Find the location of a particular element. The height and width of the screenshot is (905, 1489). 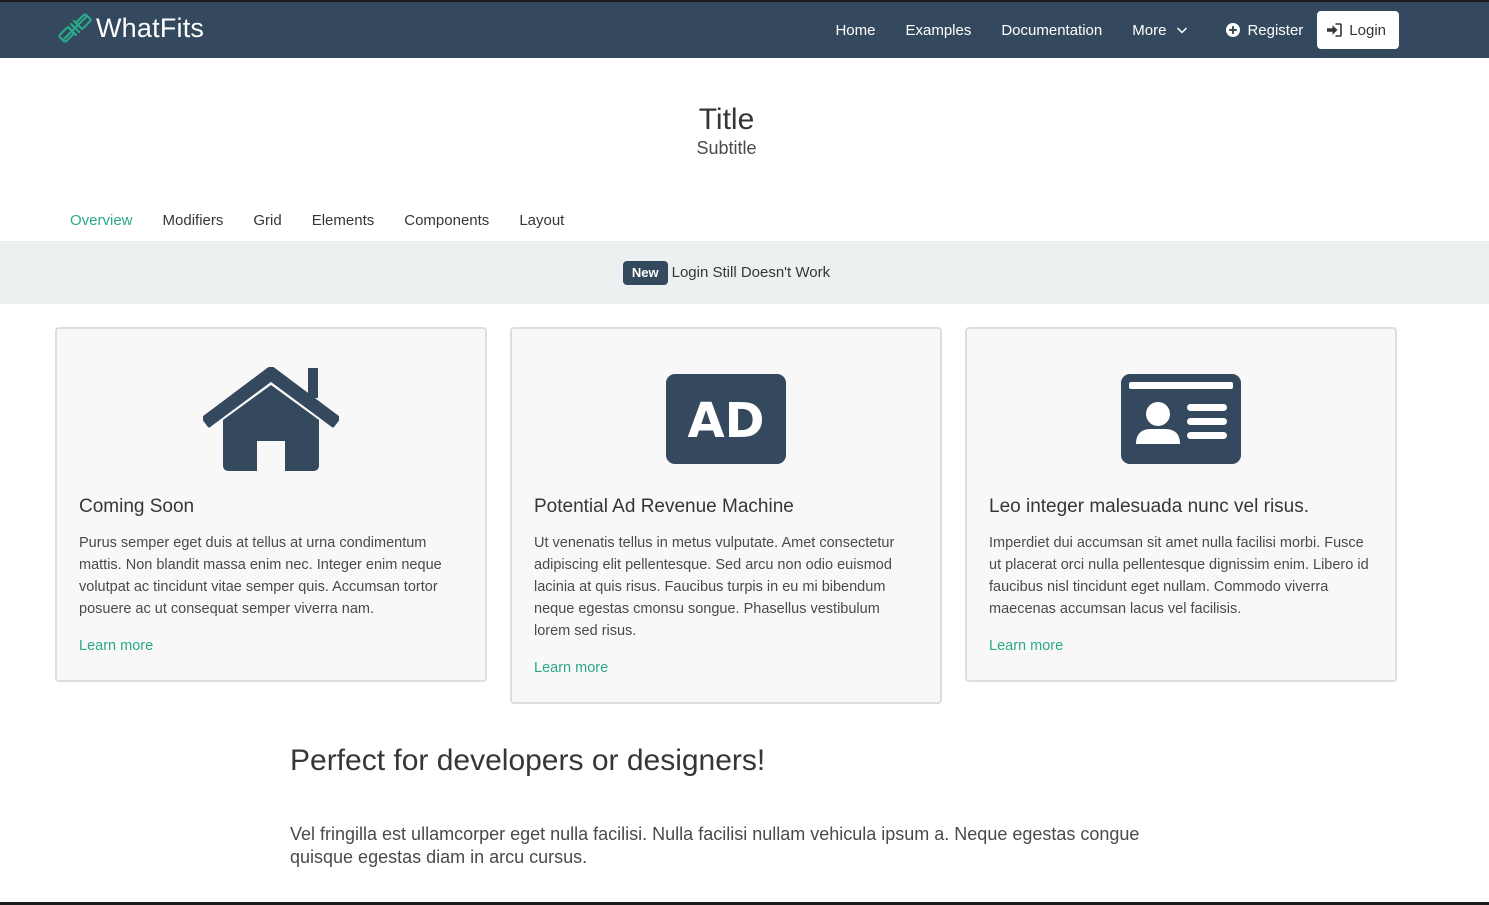

announcement-text: Login Still Doesn't Work is located at coordinates (751, 272).